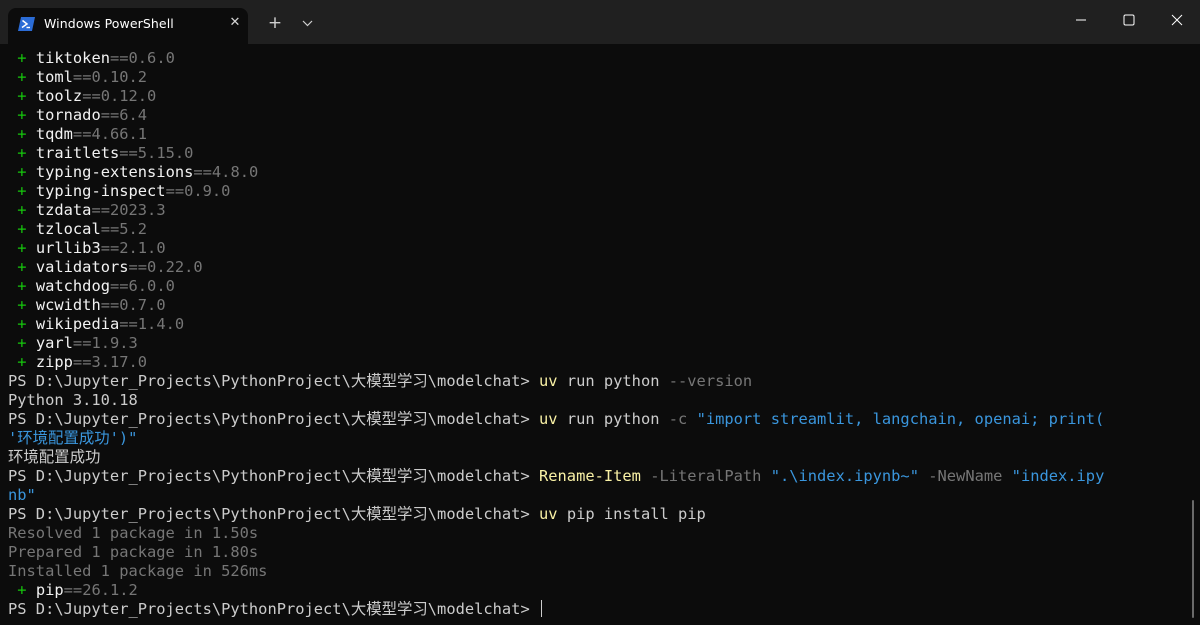 The height and width of the screenshot is (625, 1200). What do you see at coordinates (133, 533) in the screenshot?
I see `output-line: Resolved 1 package in 1.50s` at bounding box center [133, 533].